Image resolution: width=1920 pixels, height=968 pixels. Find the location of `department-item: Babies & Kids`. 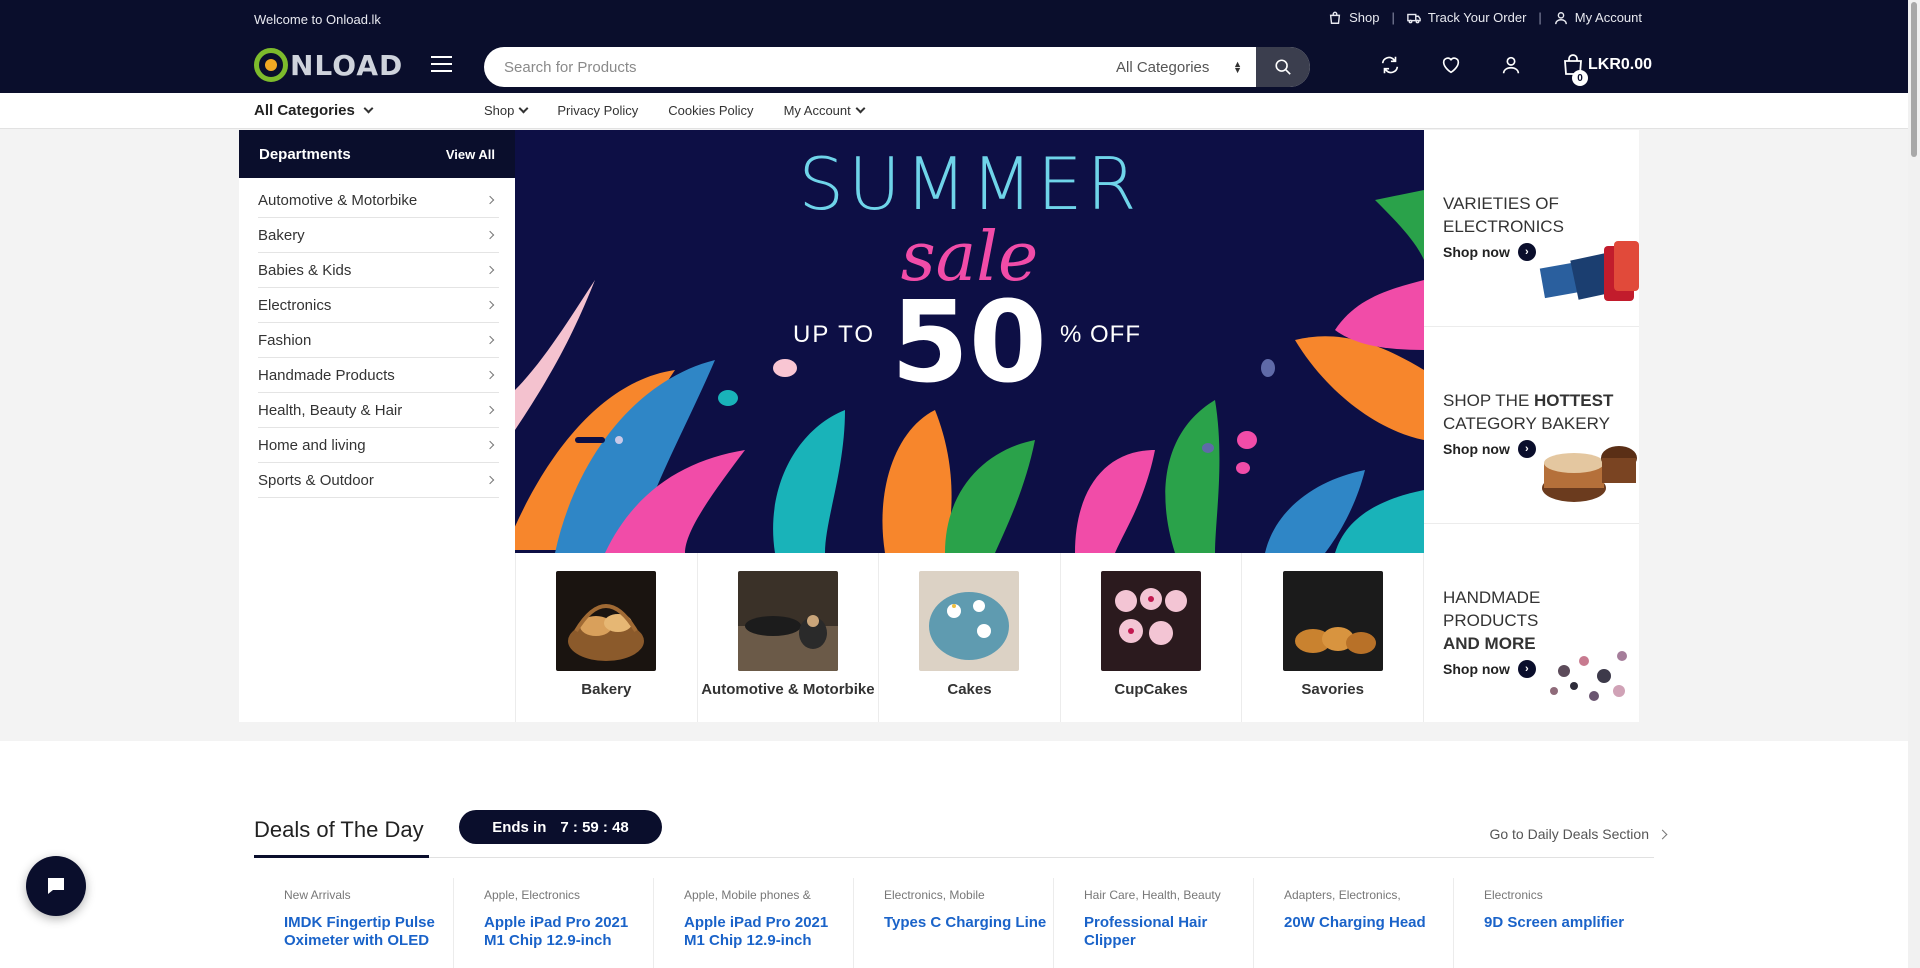

department-item: Babies & Kids is located at coordinates (378, 270).